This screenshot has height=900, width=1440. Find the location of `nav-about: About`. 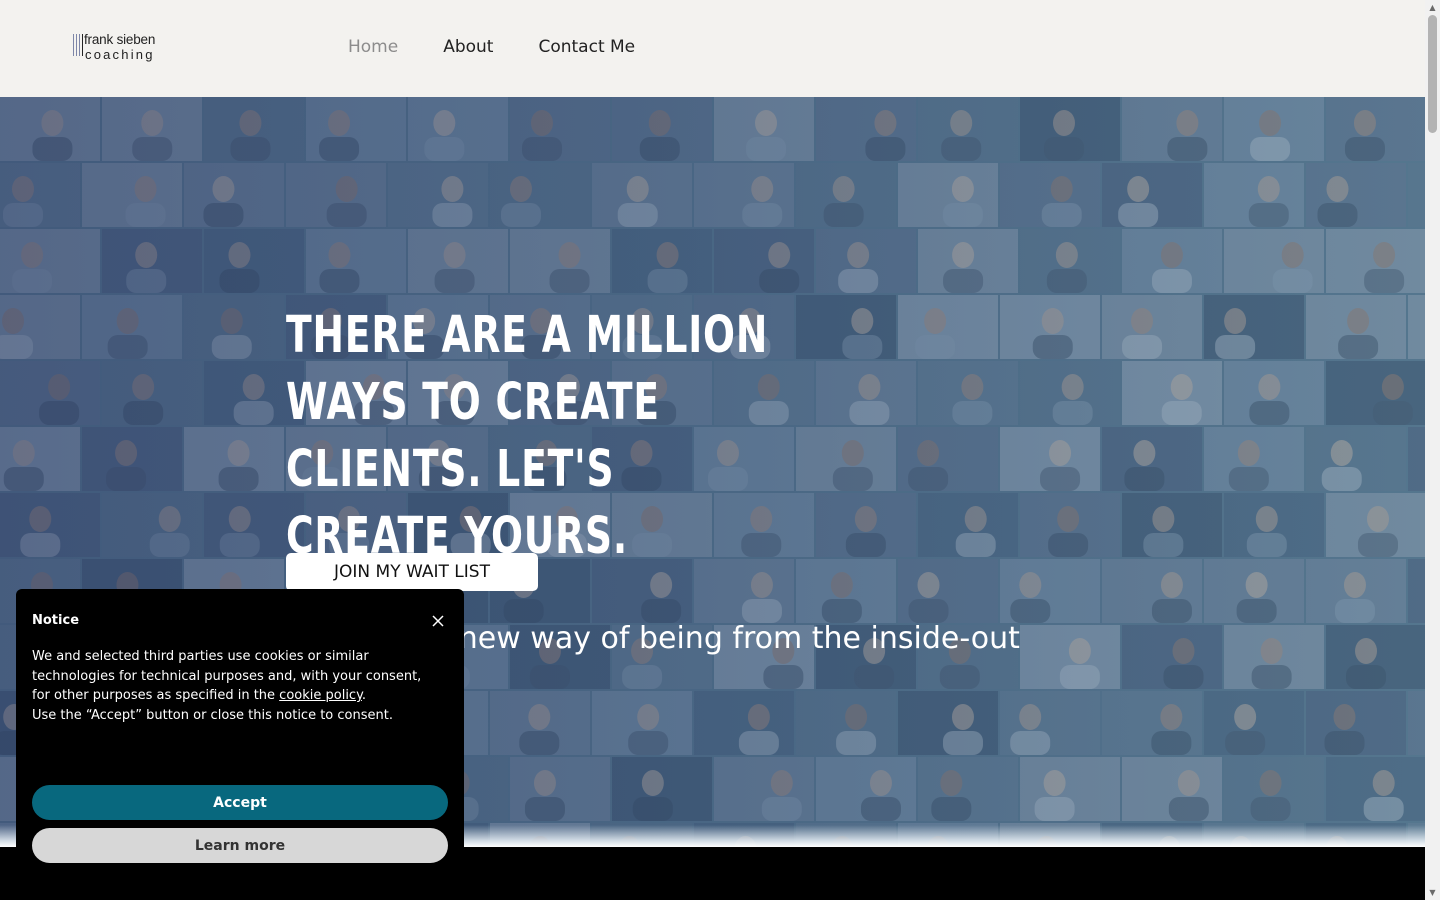

nav-about: About is located at coordinates (468, 47).